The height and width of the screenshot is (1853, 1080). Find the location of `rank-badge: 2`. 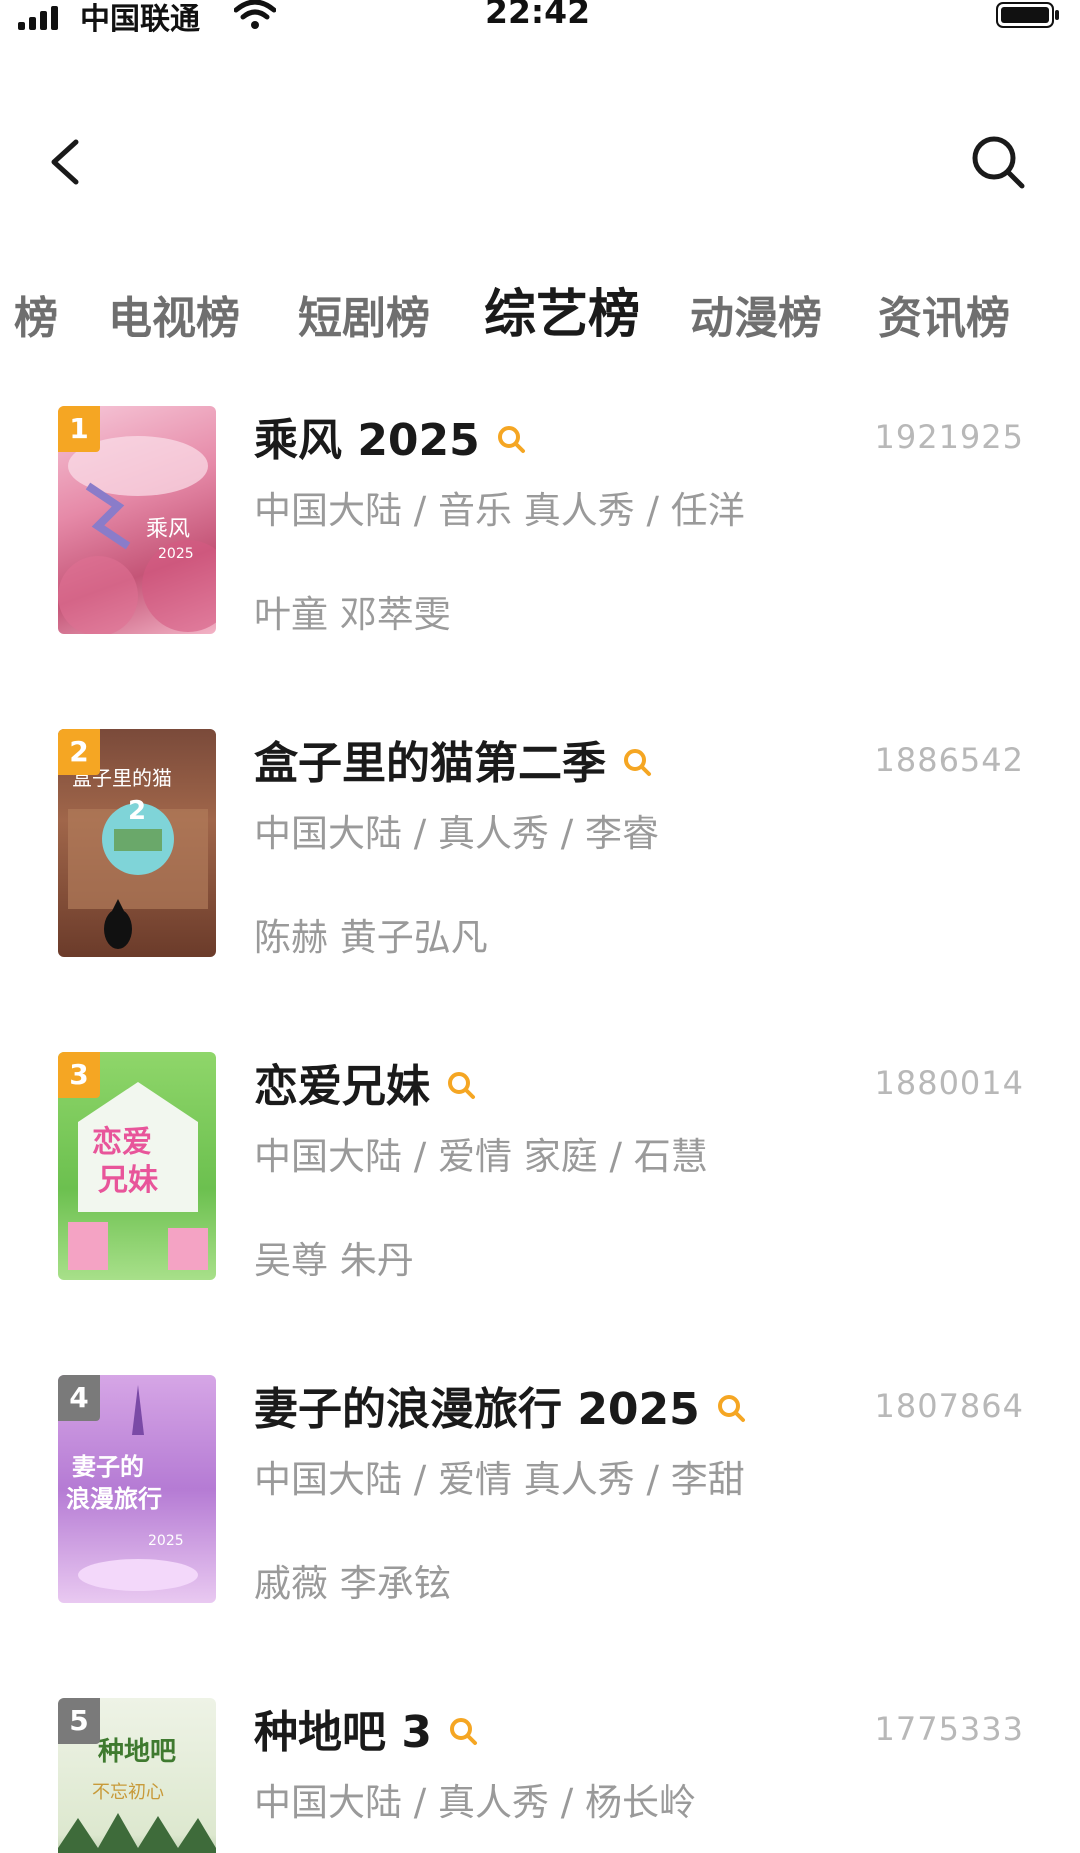

rank-badge: 2 is located at coordinates (79, 752).